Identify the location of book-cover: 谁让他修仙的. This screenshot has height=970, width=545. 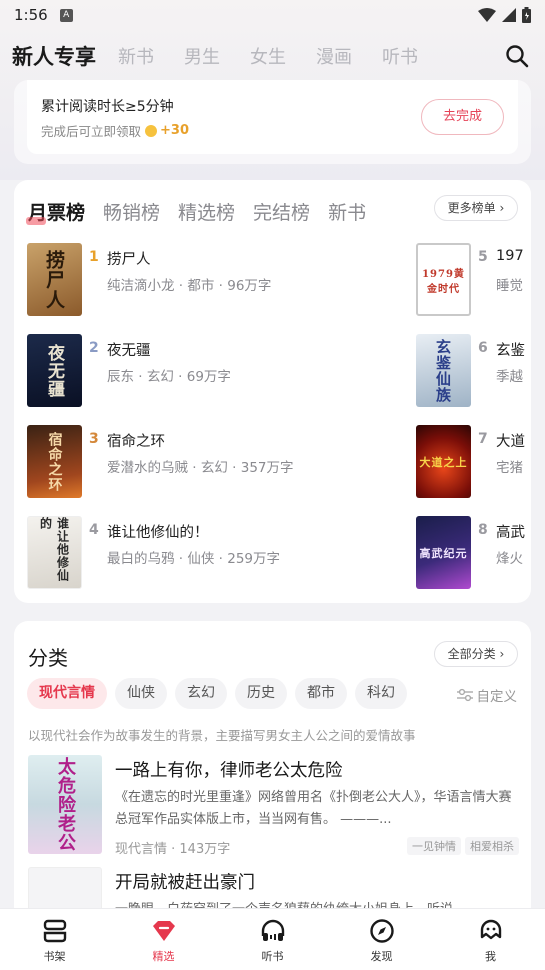
(54, 552).